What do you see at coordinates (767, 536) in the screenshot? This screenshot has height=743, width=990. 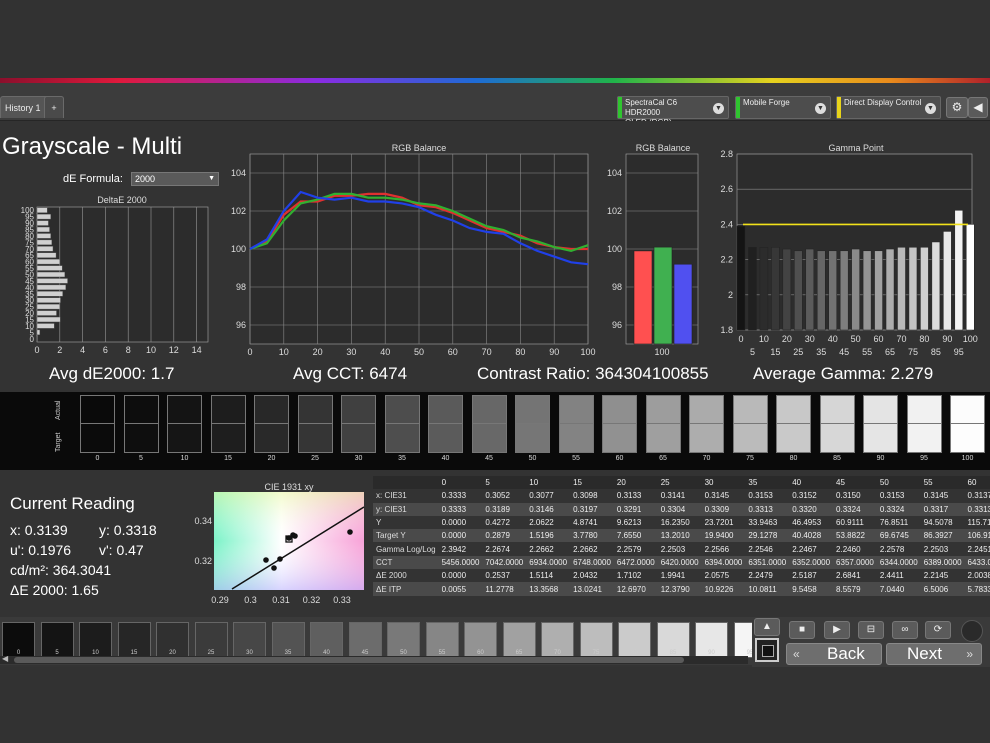 I see `table-cell: 29.1278` at bounding box center [767, 536].